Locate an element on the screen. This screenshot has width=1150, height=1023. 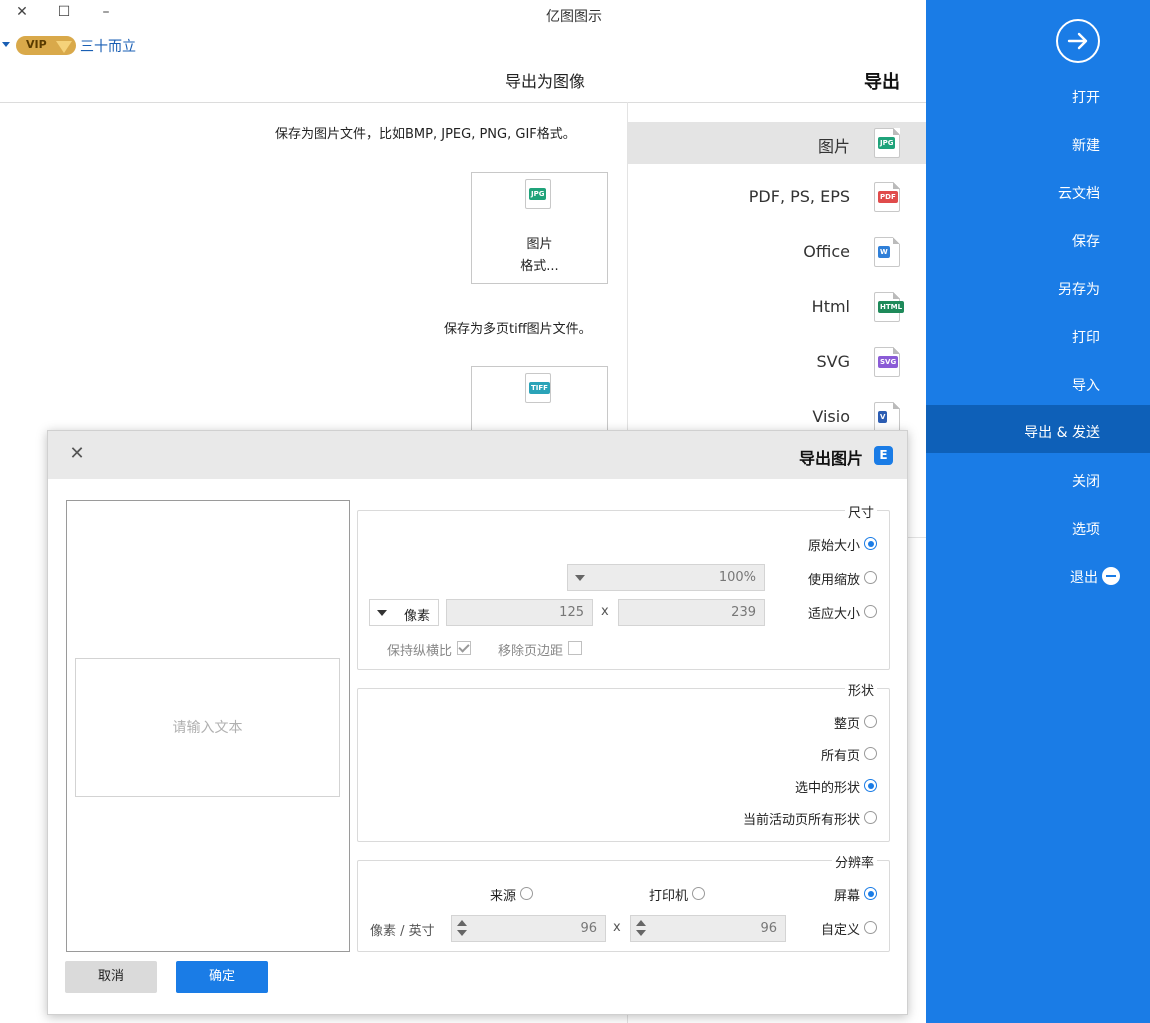
maximize-window-button: ☐ is located at coordinates (64, 12).